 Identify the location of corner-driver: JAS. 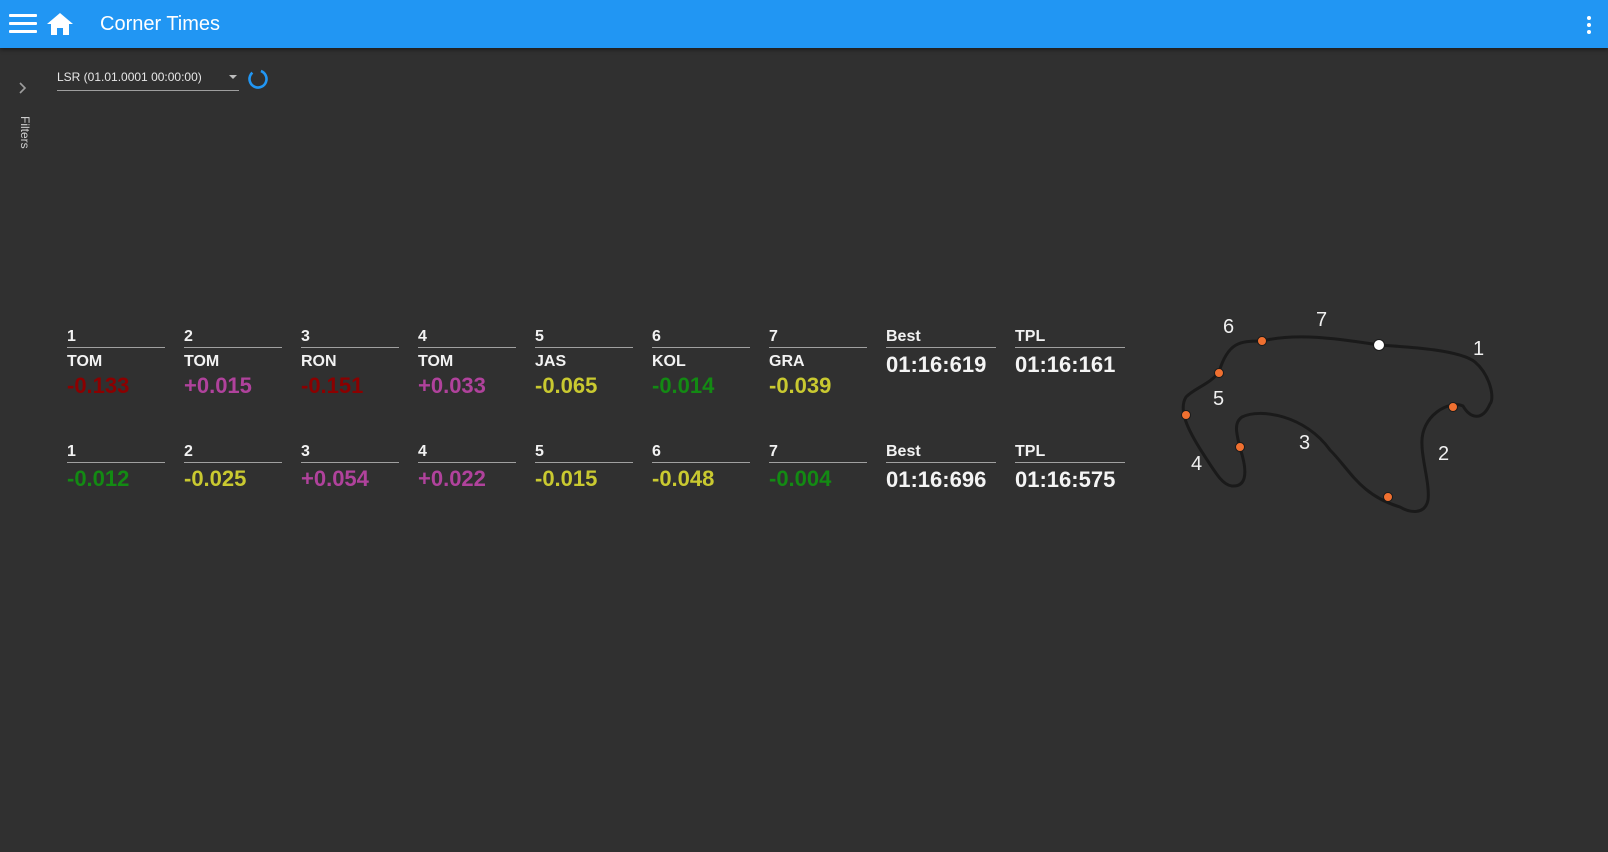
(551, 361).